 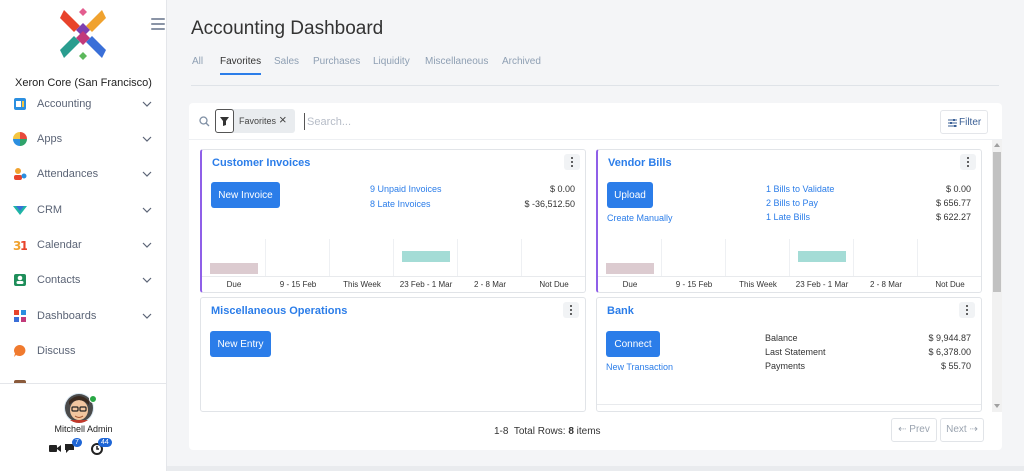 I want to click on sidebar-item-discuss: Discuss, so click(x=83, y=351).